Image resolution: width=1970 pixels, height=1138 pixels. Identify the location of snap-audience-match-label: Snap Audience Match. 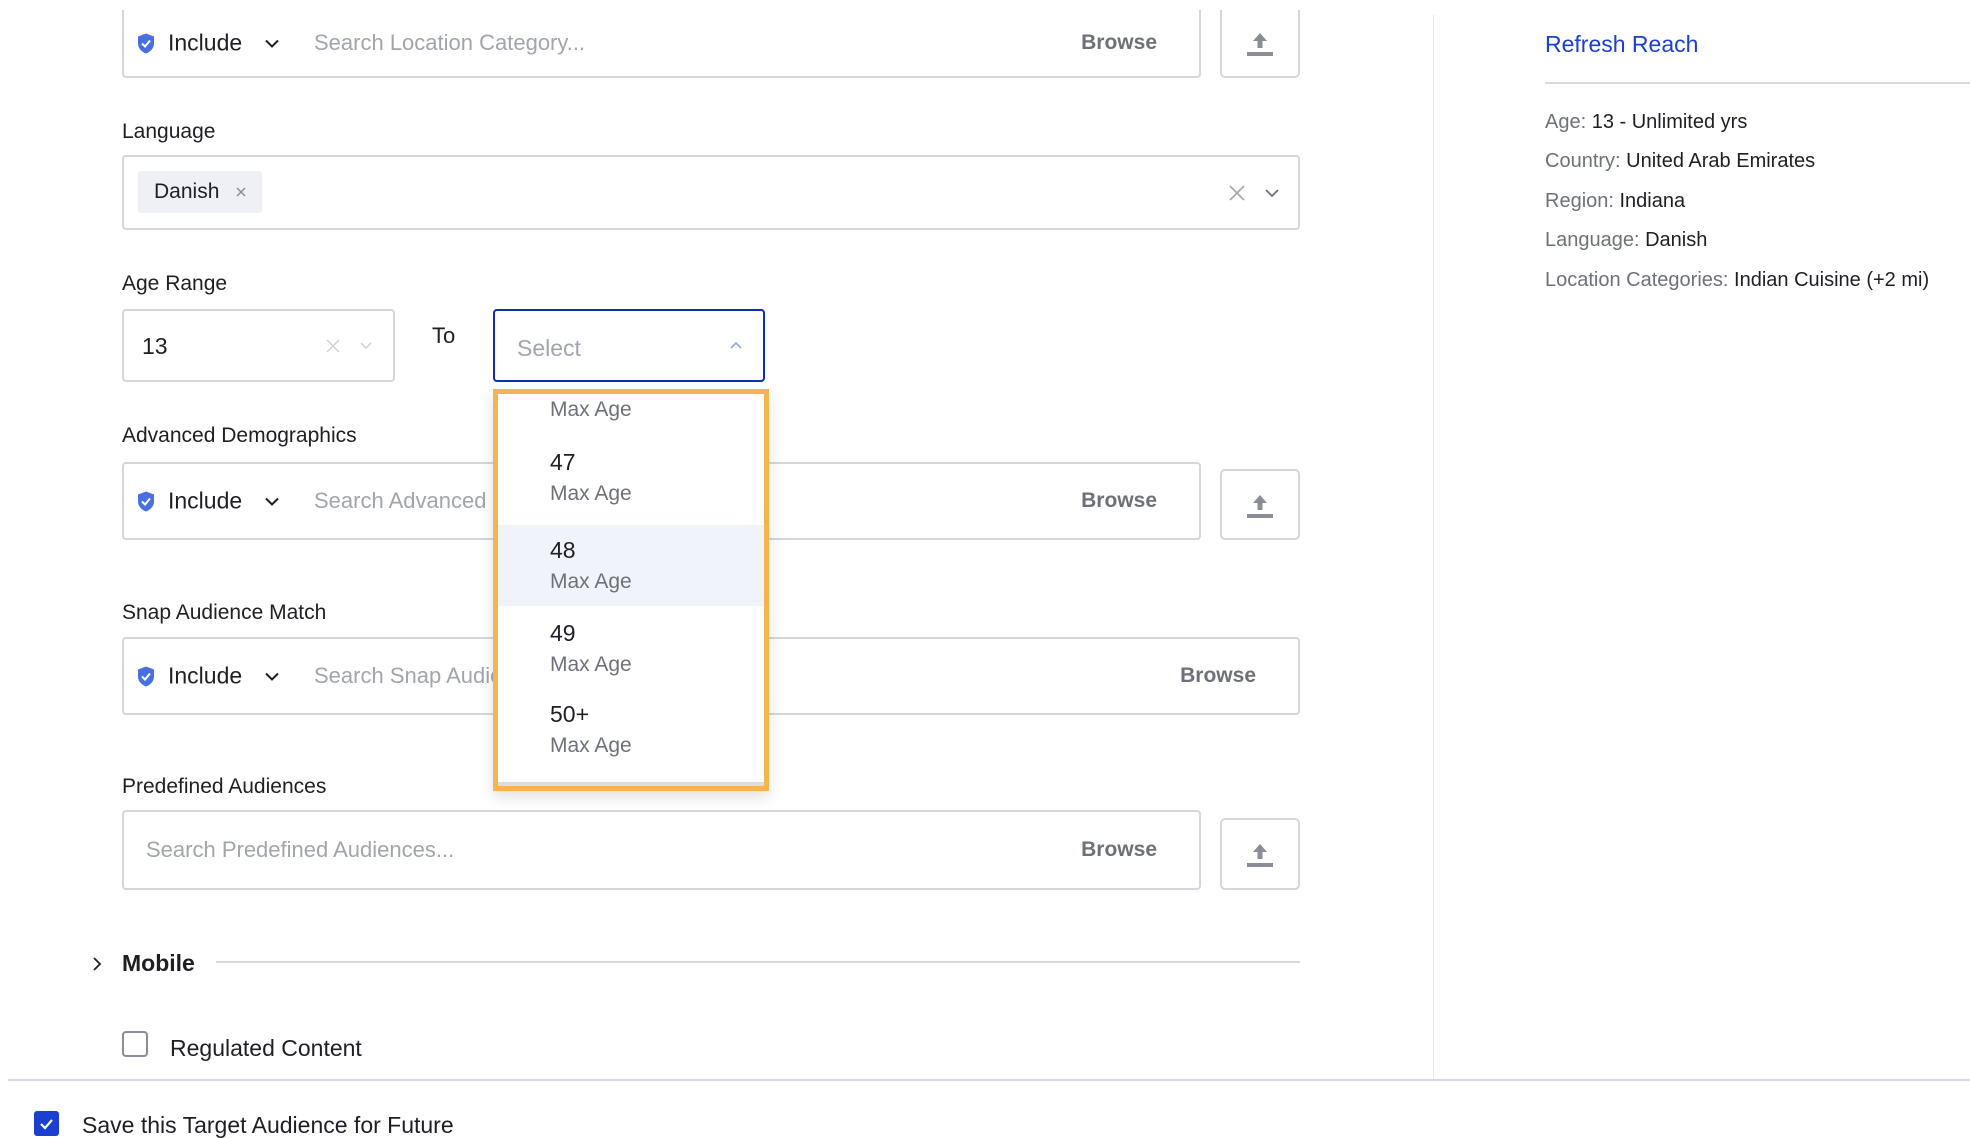
(224, 612).